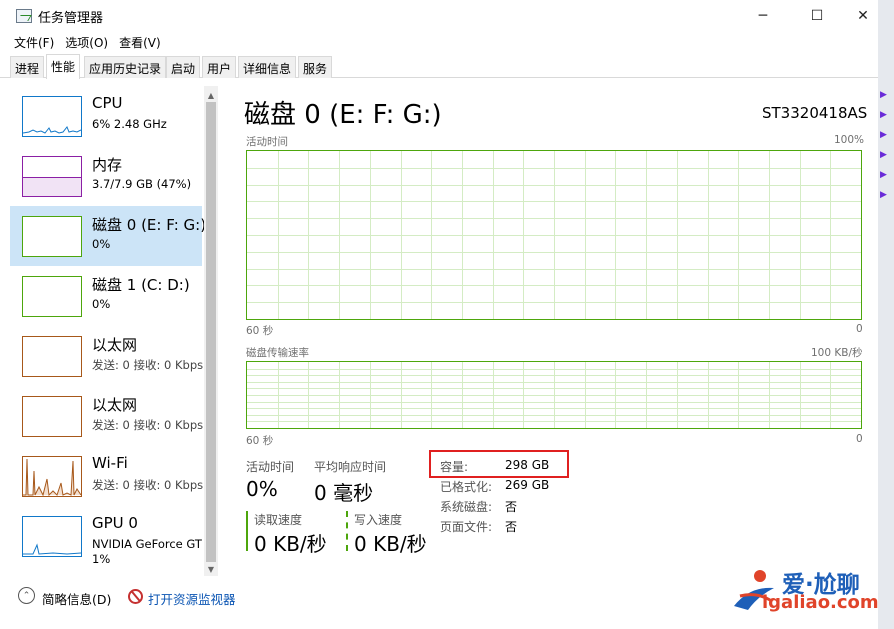 The image size is (894, 629). What do you see at coordinates (107, 356) in the screenshot?
I see `resource-item-ethernet-1: 以太网 发送: 0 接收: 0 Kbps` at bounding box center [107, 356].